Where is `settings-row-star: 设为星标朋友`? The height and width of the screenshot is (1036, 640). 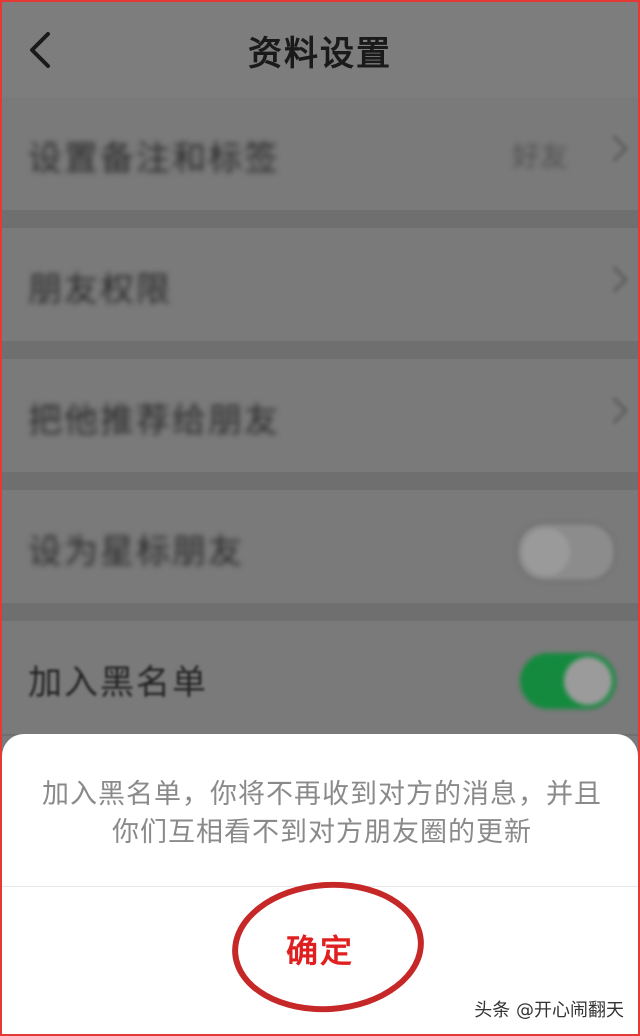
settings-row-star: 设为星标朋友 is located at coordinates (320, 555).